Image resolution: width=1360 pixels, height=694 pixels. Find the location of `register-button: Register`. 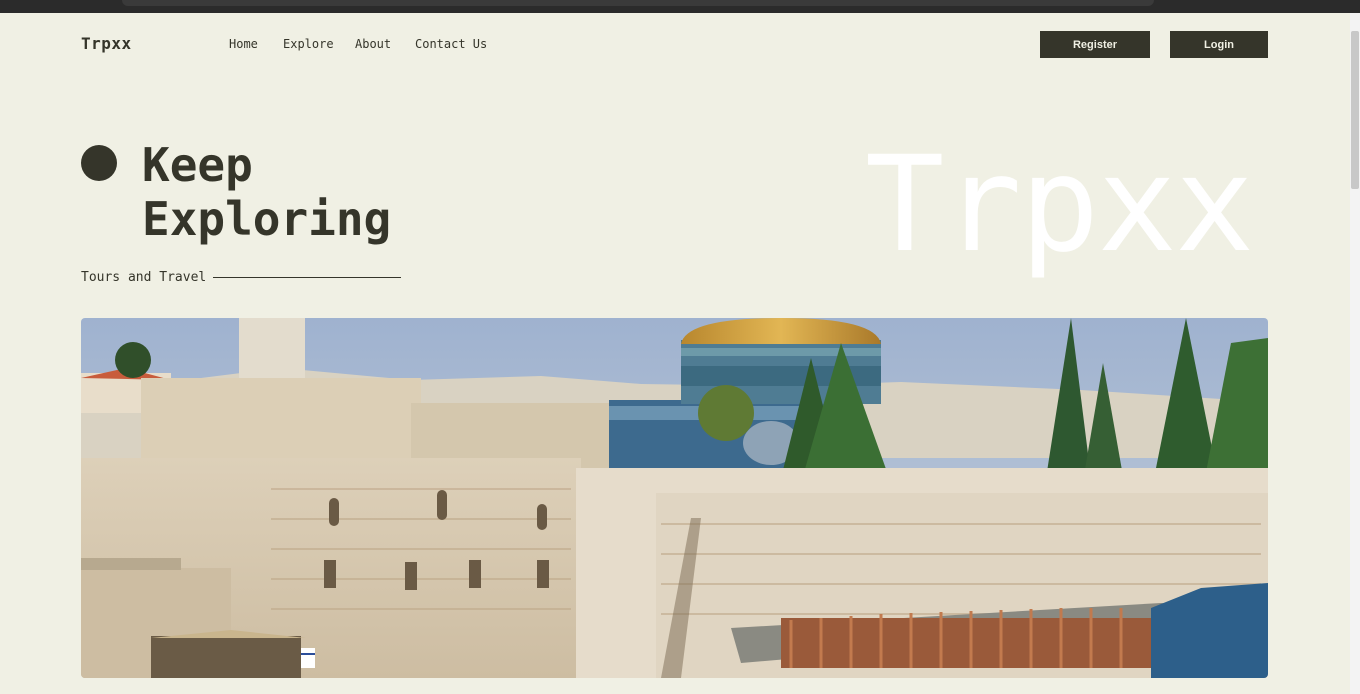

register-button: Register is located at coordinates (1095, 44).